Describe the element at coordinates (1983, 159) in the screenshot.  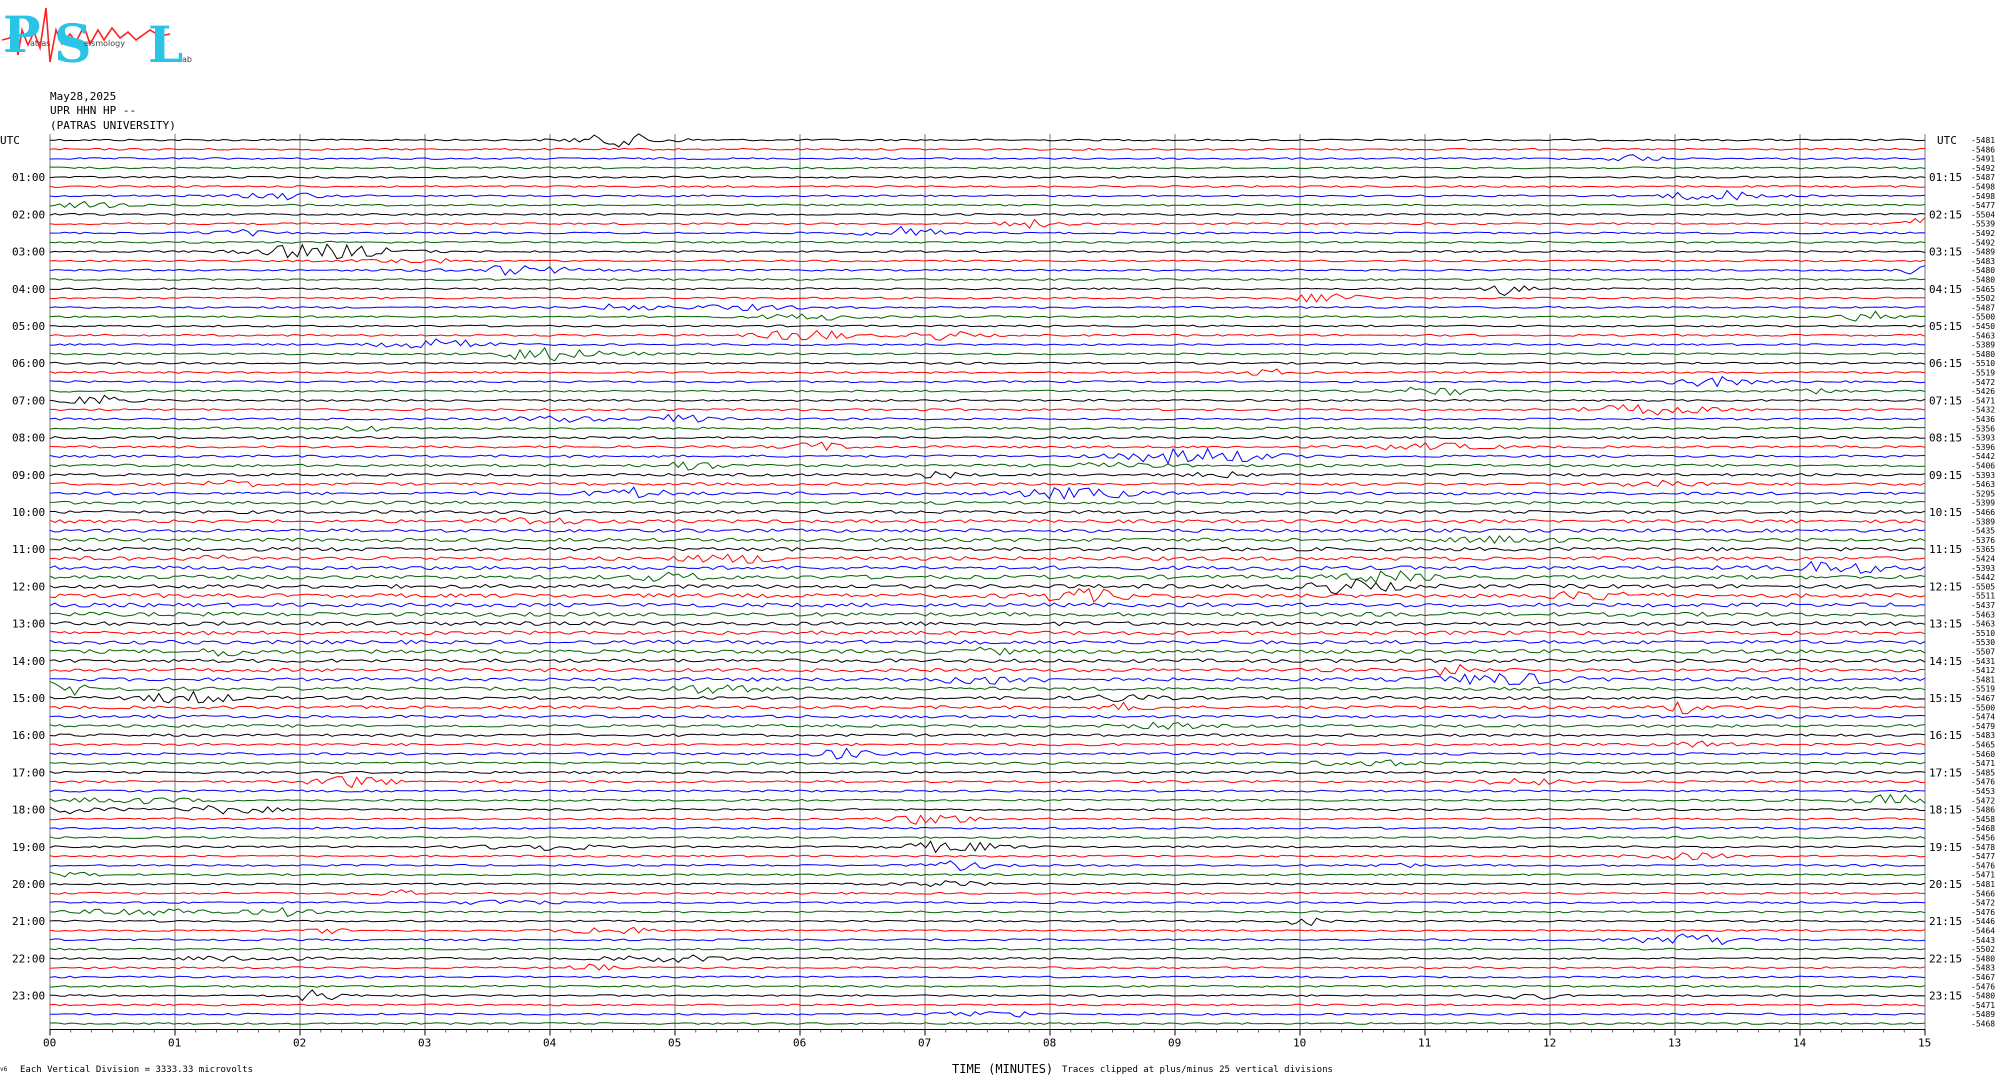
I see `trace-offset-label: -5491` at that location.